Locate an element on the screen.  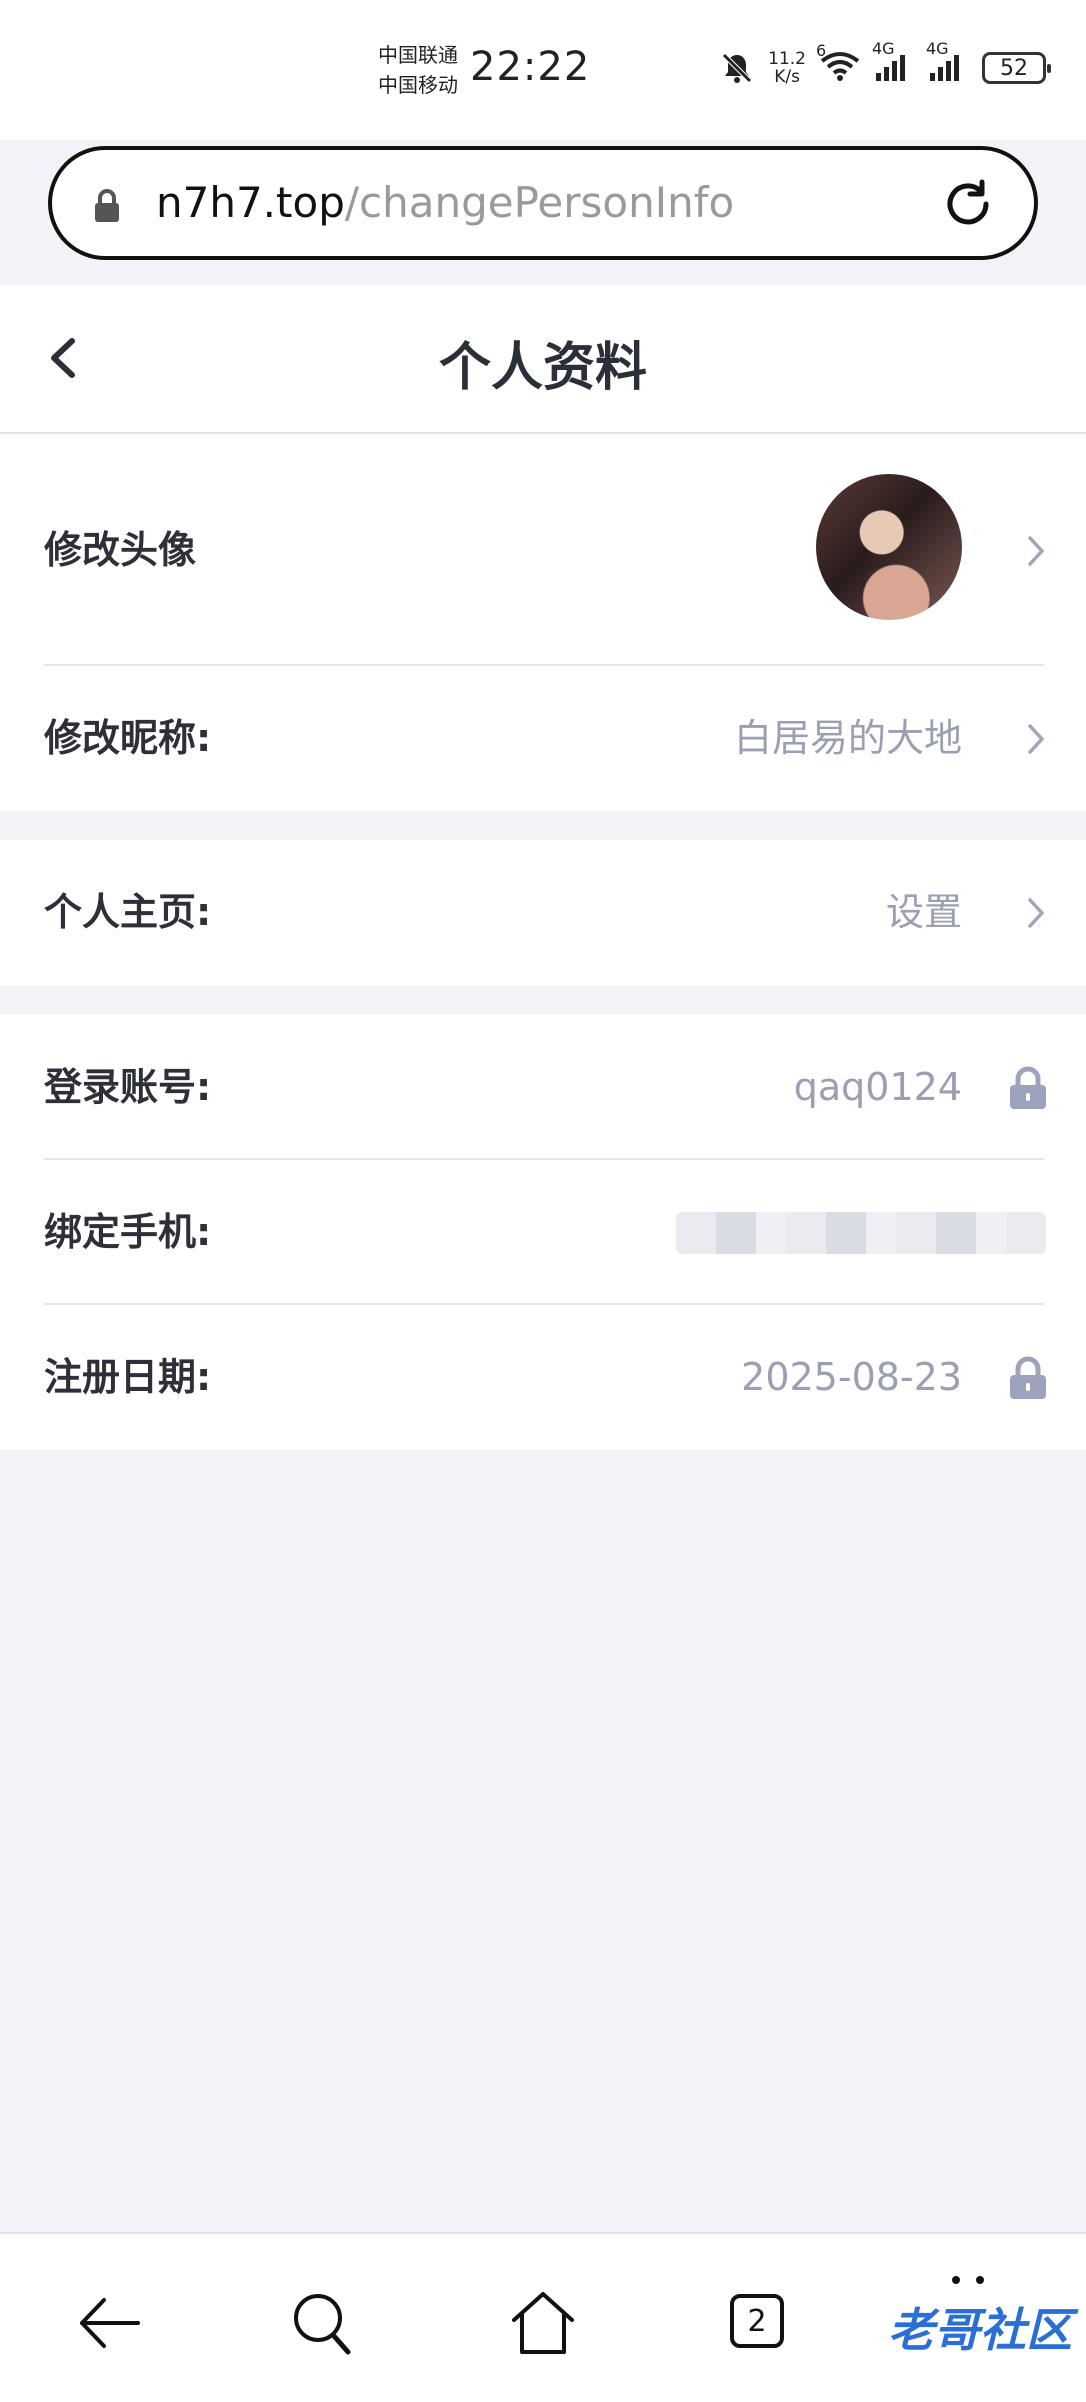
page-title: 个人资料 is located at coordinates (542, 368).